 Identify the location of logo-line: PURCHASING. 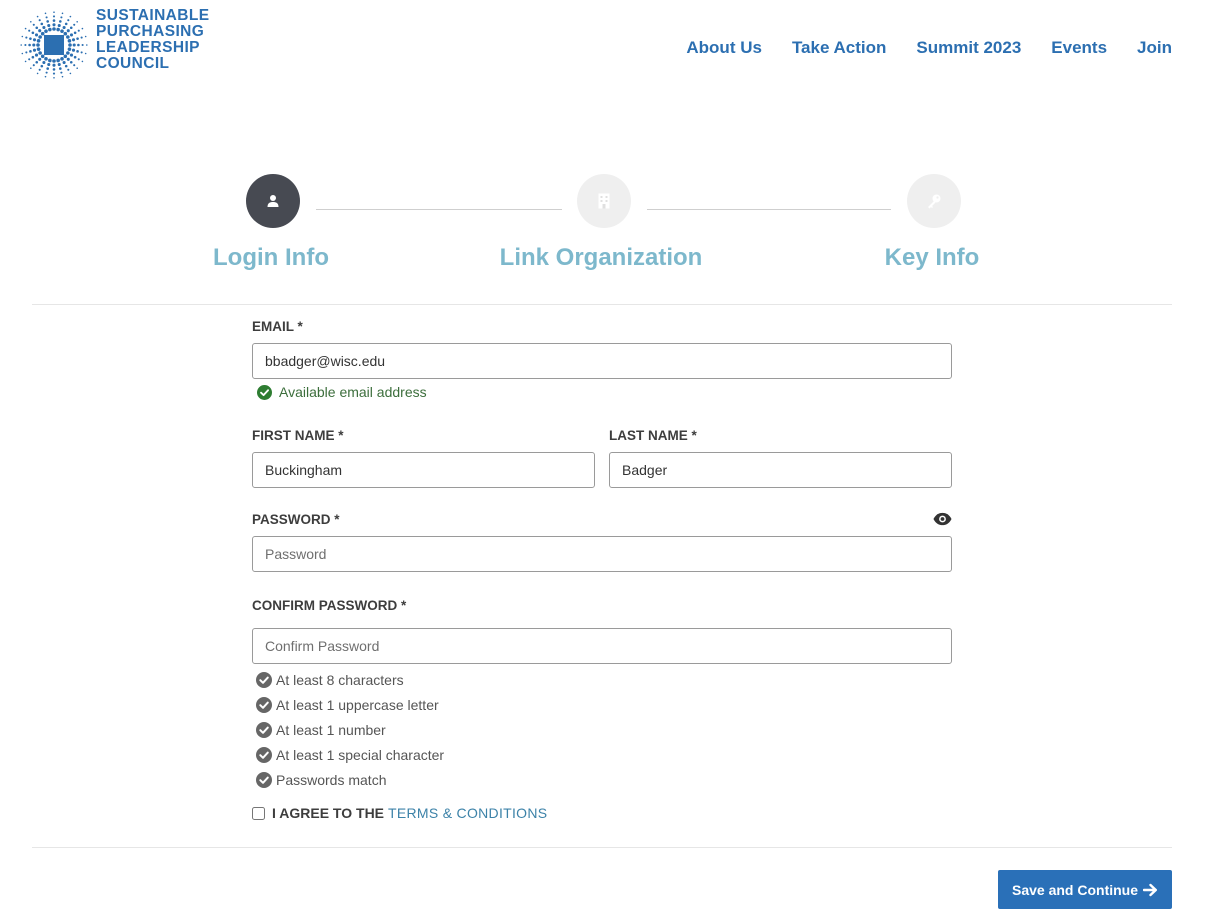
(150, 31).